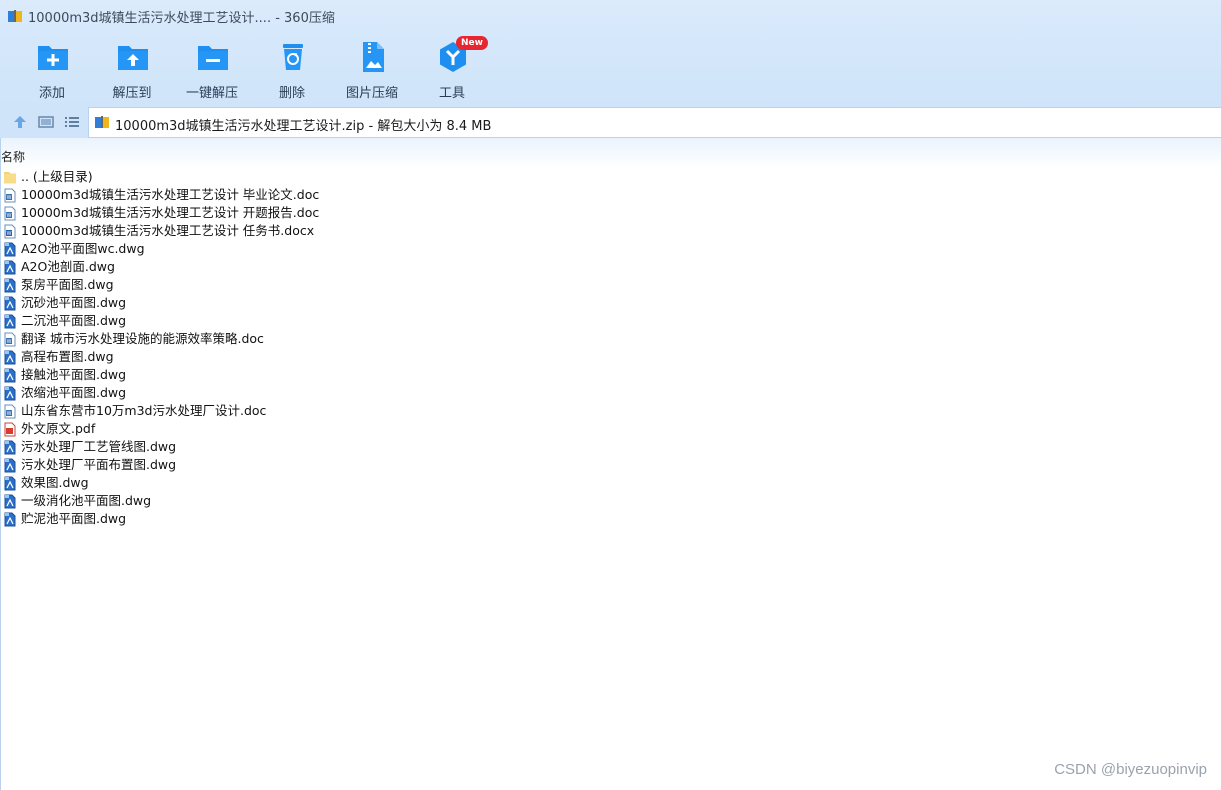 The image size is (1221, 790). I want to click on file-row: W 10000m3d城镇生活污水处理工艺设计 任务书.docx, so click(610, 231).